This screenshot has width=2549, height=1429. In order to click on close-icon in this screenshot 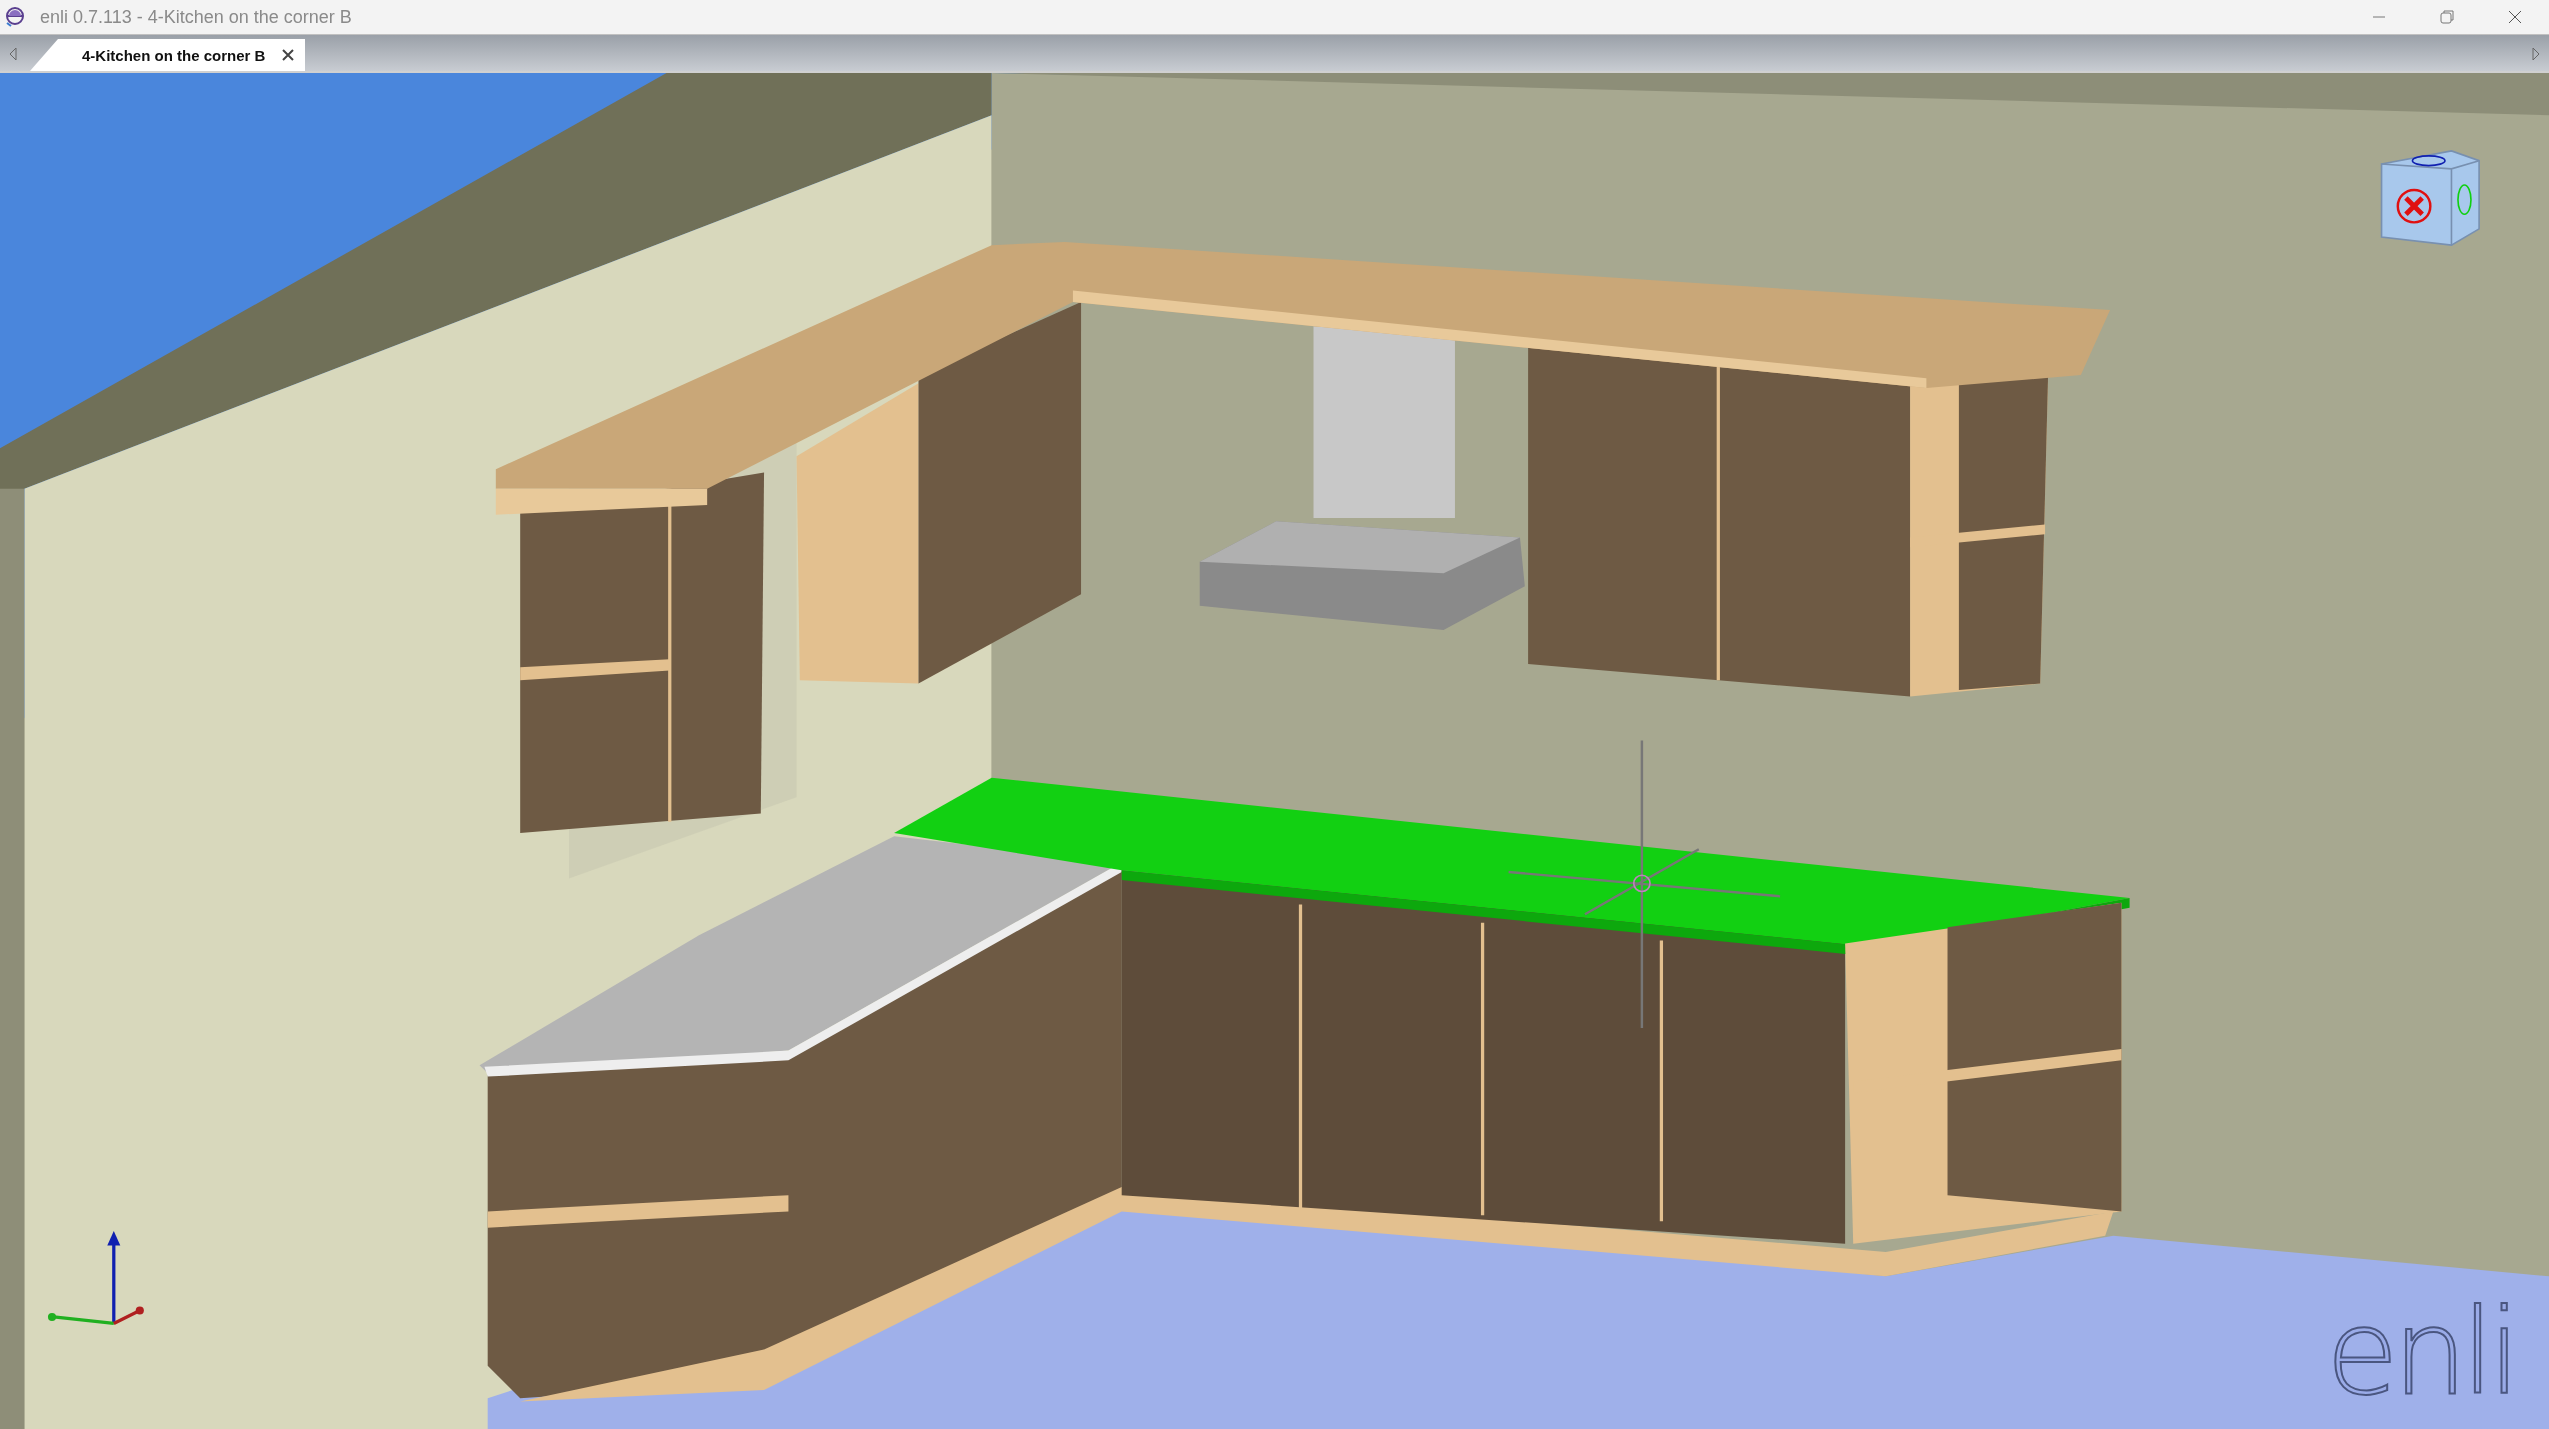, I will do `click(2515, 17)`.